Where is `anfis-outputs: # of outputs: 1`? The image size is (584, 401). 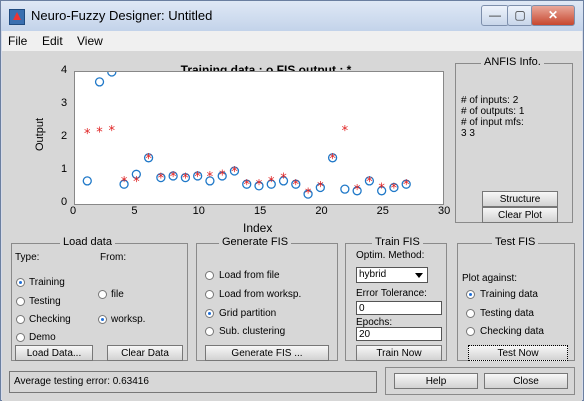
anfis-outputs: # of outputs: 1 is located at coordinates (493, 111).